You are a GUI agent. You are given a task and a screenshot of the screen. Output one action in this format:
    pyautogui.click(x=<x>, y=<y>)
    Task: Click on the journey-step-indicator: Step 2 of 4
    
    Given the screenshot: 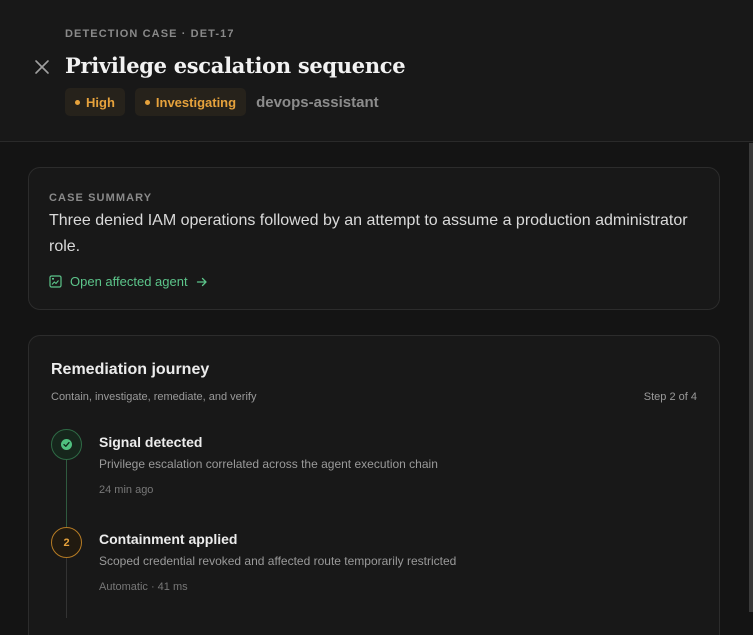 What is the action you would take?
    pyautogui.click(x=670, y=397)
    